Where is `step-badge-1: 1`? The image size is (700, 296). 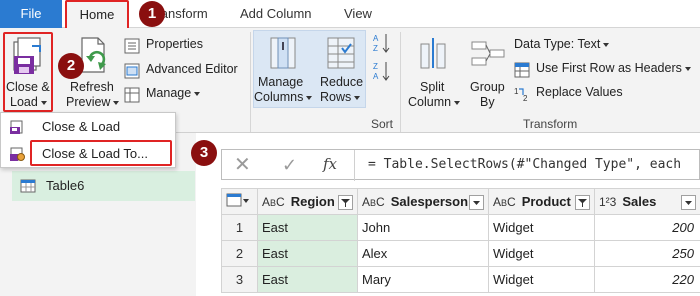
step-badge-1: 1 is located at coordinates (152, 14).